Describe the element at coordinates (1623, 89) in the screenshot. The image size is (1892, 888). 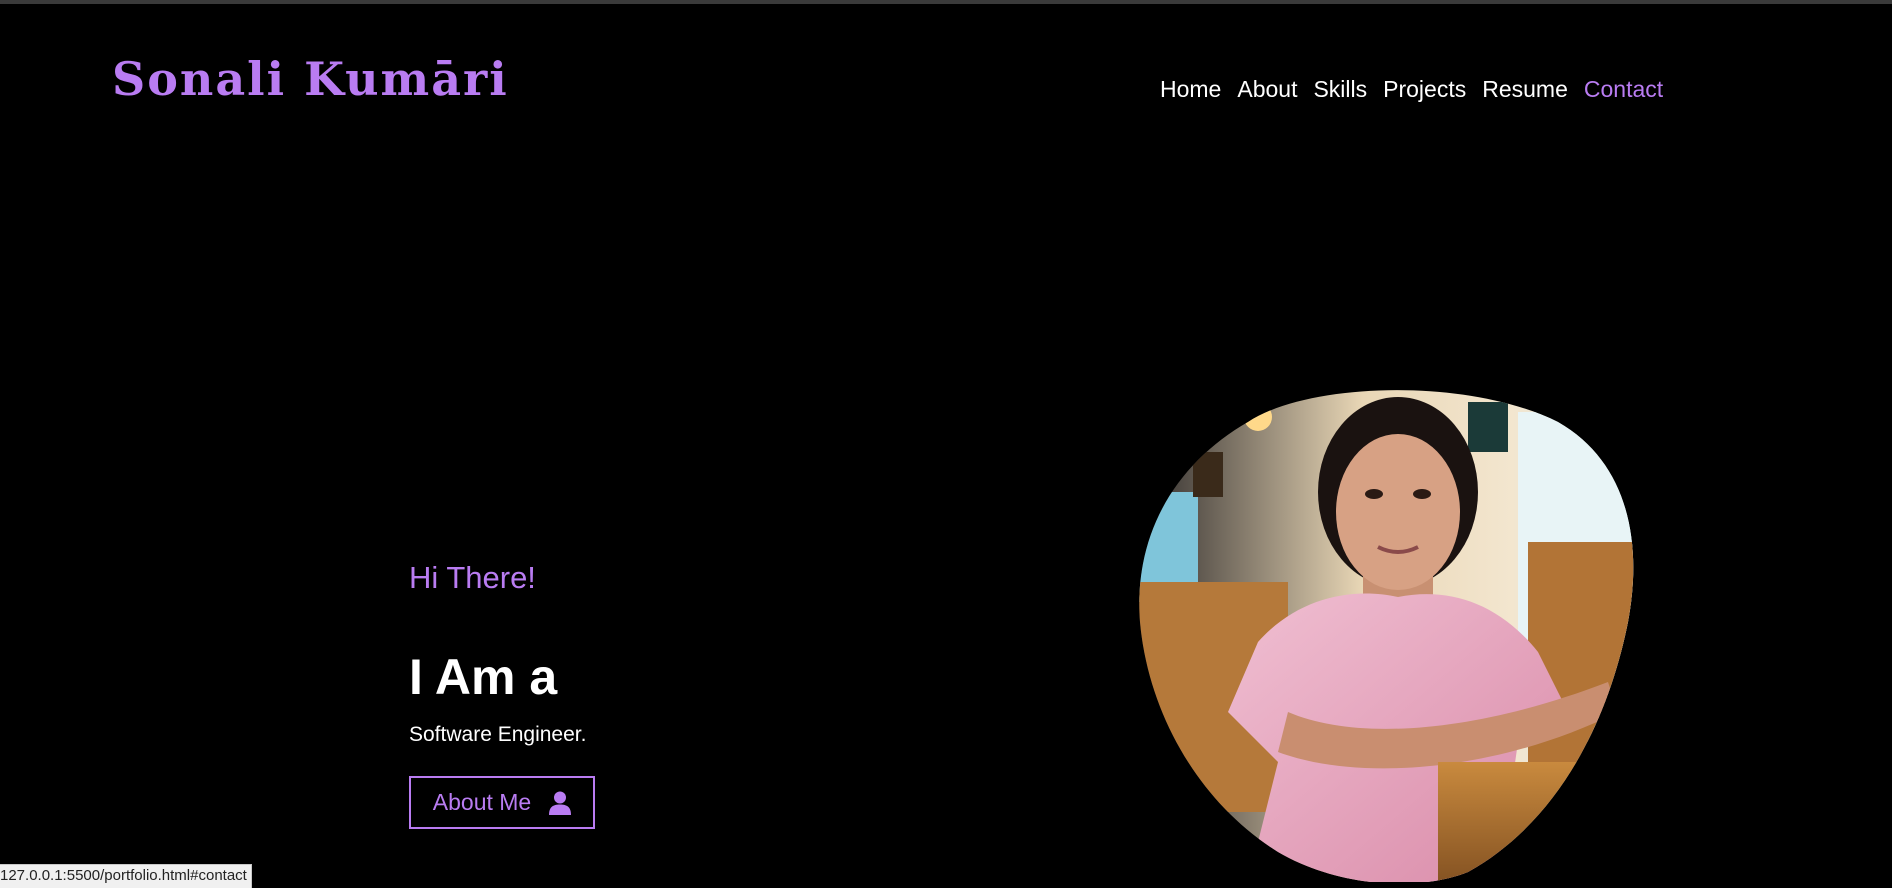
I see `nav-contact: Contact` at that location.